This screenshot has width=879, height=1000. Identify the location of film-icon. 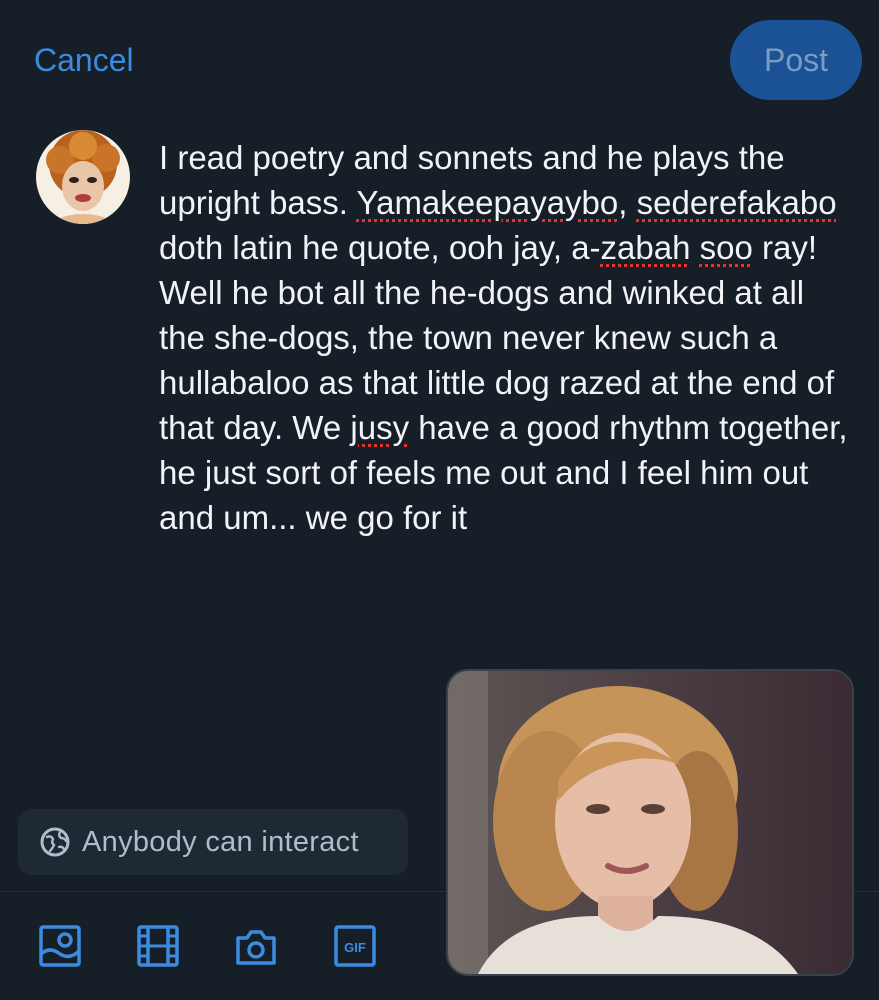
(158, 946).